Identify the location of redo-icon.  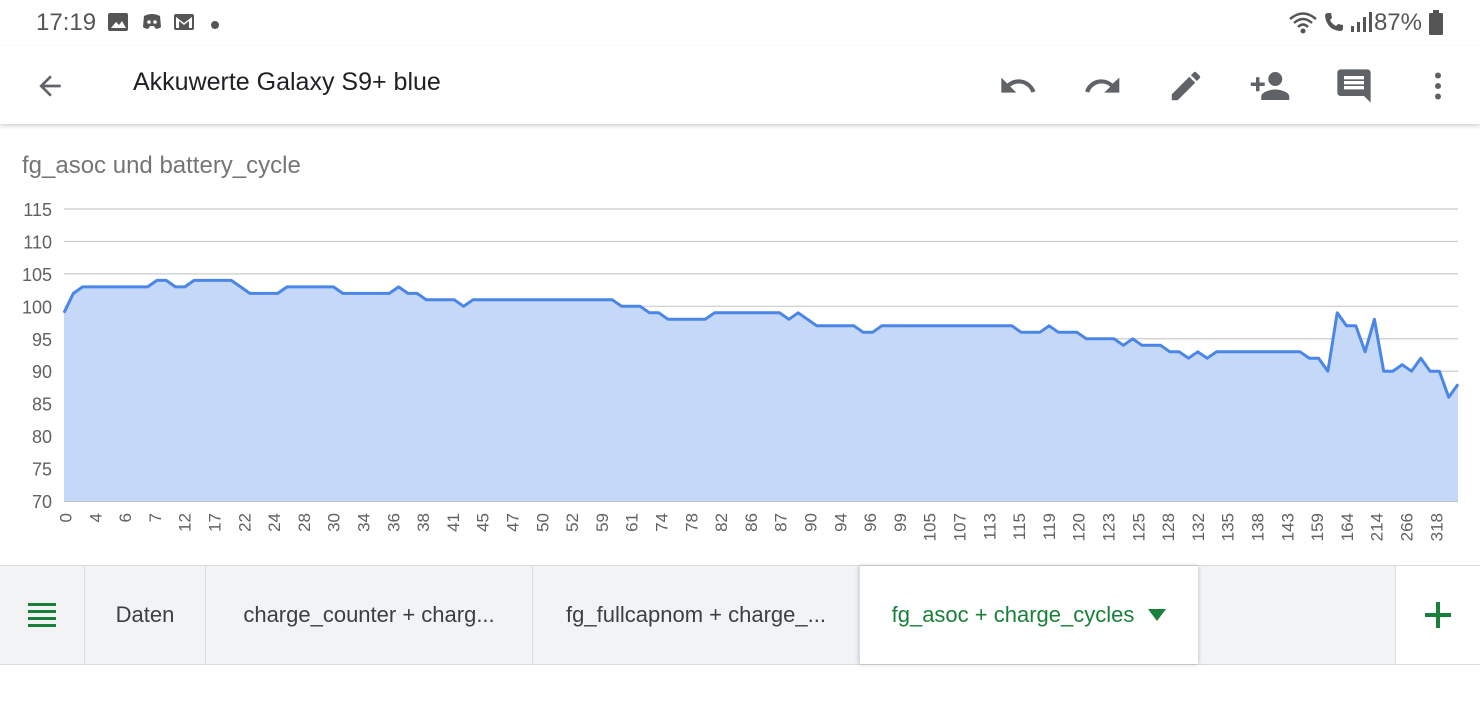
(1102, 85).